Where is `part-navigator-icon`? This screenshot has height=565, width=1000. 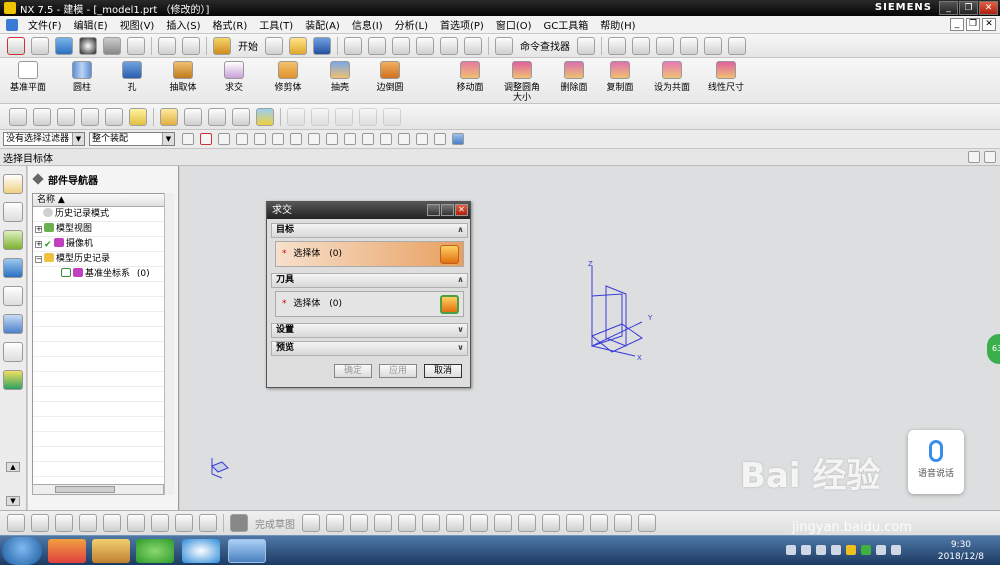
part-navigator-icon is located at coordinates (13, 240).